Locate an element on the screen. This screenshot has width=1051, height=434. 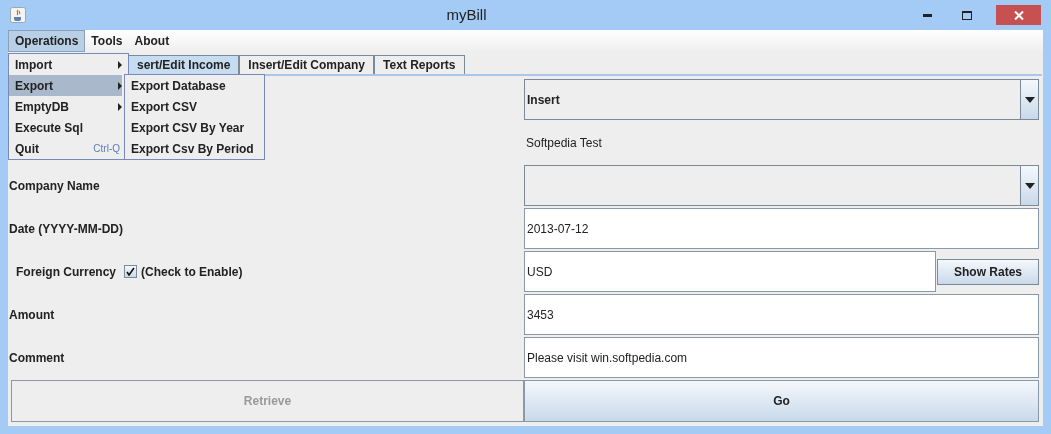
tab: sert/Edit Income is located at coordinates (184, 64).